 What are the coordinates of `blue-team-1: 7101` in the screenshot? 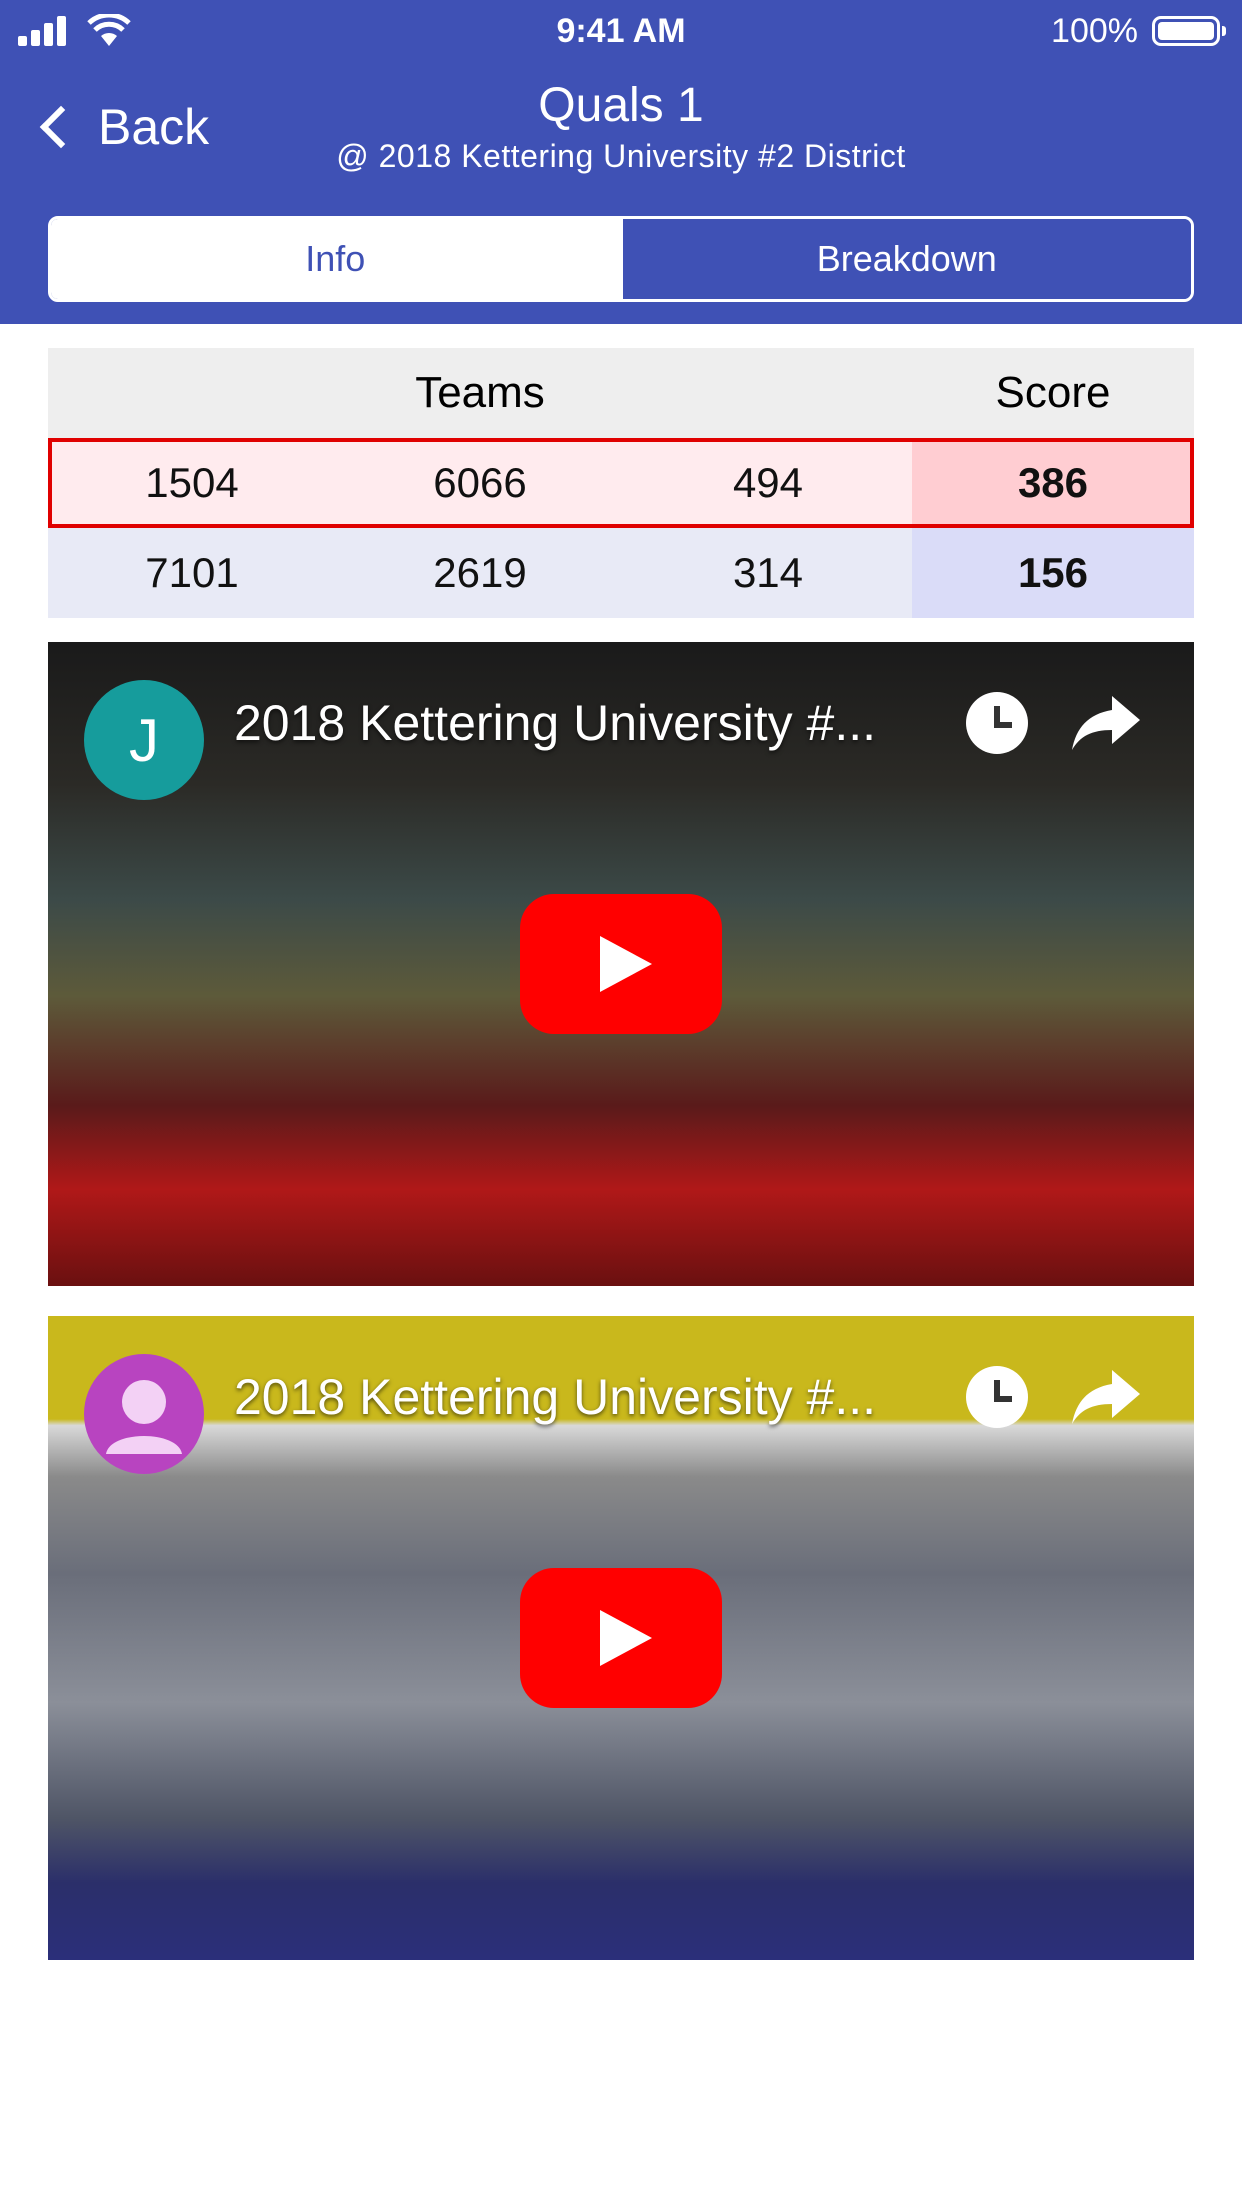 It's located at (192, 573).